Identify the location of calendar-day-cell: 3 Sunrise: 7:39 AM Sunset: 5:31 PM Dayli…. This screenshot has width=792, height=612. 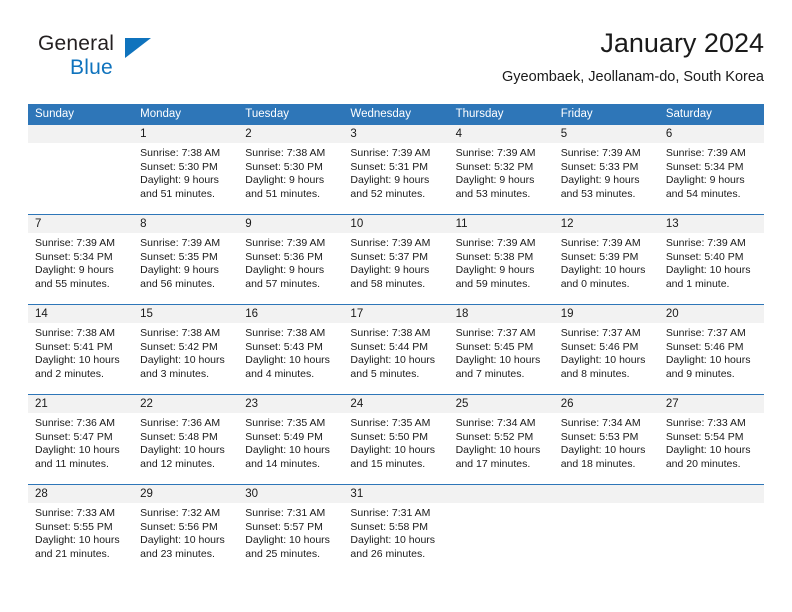
(396, 169).